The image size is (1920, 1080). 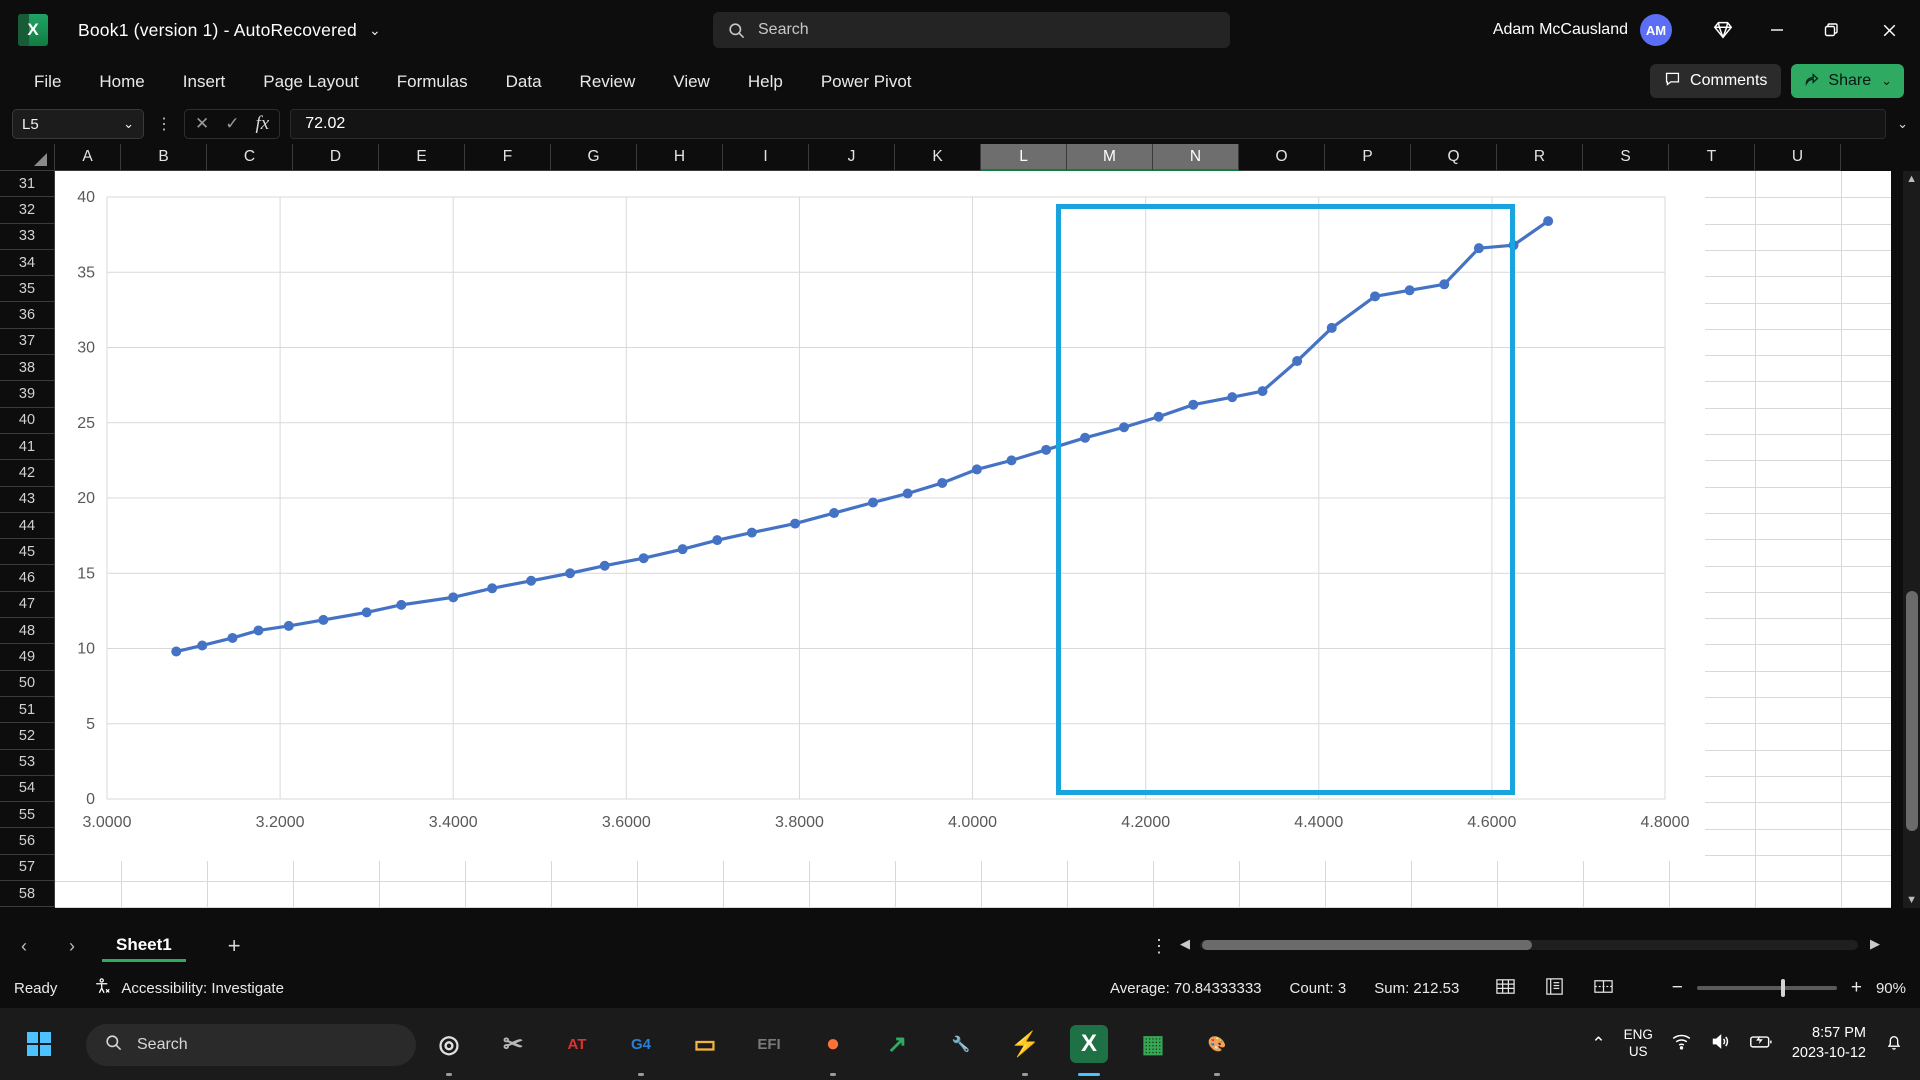 What do you see at coordinates (27, 605) in the screenshot?
I see `row-header-47: 47` at bounding box center [27, 605].